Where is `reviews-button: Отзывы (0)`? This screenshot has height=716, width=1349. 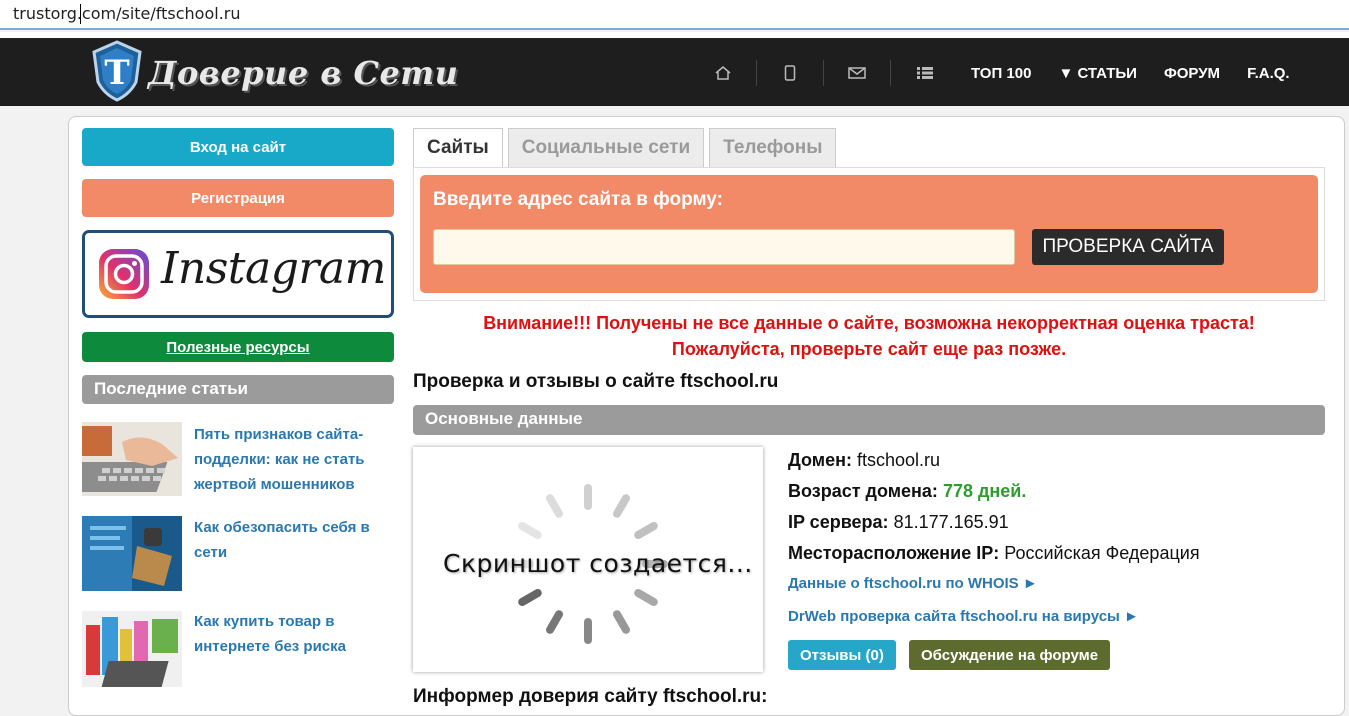 reviews-button: Отзывы (0) is located at coordinates (842, 655).